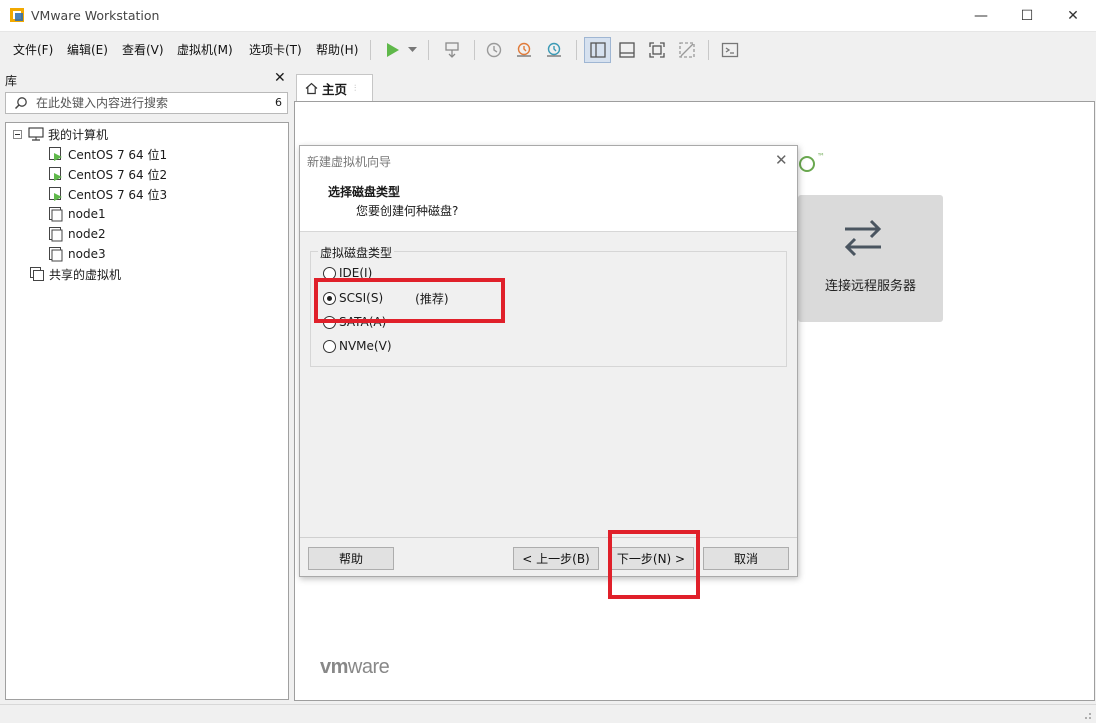 The width and height of the screenshot is (1096, 723). I want to click on maximize-icon: ☐, so click(1027, 16).